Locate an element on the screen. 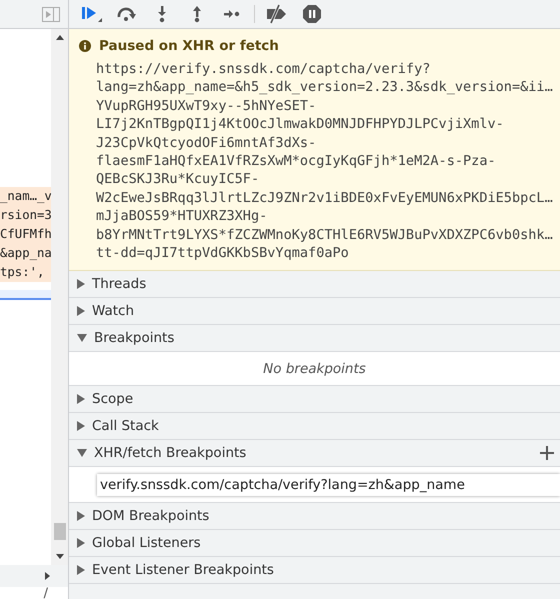  add-button is located at coordinates (547, 453).